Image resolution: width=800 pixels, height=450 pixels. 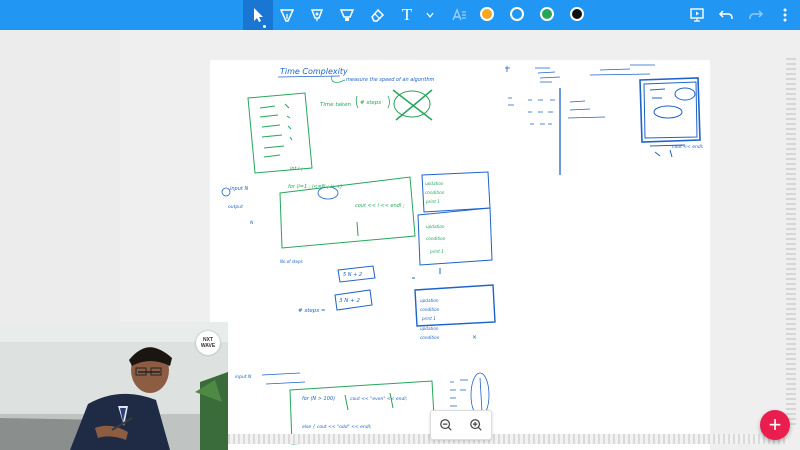 I want to click on note-cout: cout << i << endl ;, so click(x=380, y=206).